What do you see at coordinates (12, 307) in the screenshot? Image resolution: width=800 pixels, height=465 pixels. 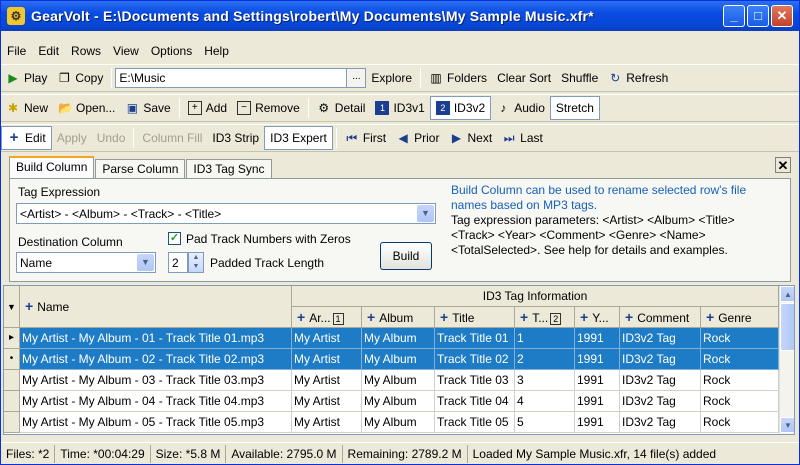 I see `grid-menu-icon: ▼` at bounding box center [12, 307].